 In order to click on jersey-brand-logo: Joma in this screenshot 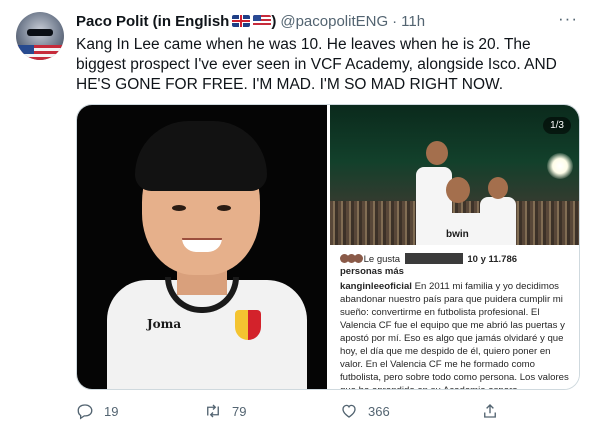, I will do `click(164, 324)`.